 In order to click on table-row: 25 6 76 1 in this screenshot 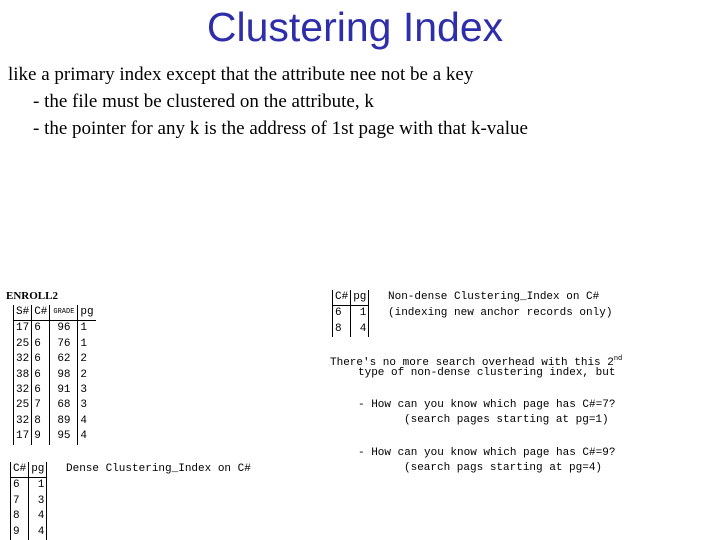, I will do `click(54, 344)`.